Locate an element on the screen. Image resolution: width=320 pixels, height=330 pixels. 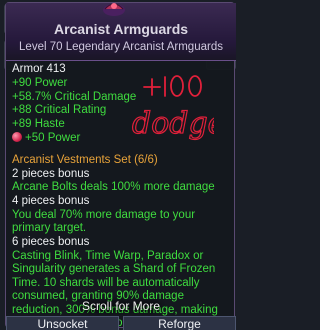
set-title: Arcanist Vestments Set (6/6) is located at coordinates (85, 159).